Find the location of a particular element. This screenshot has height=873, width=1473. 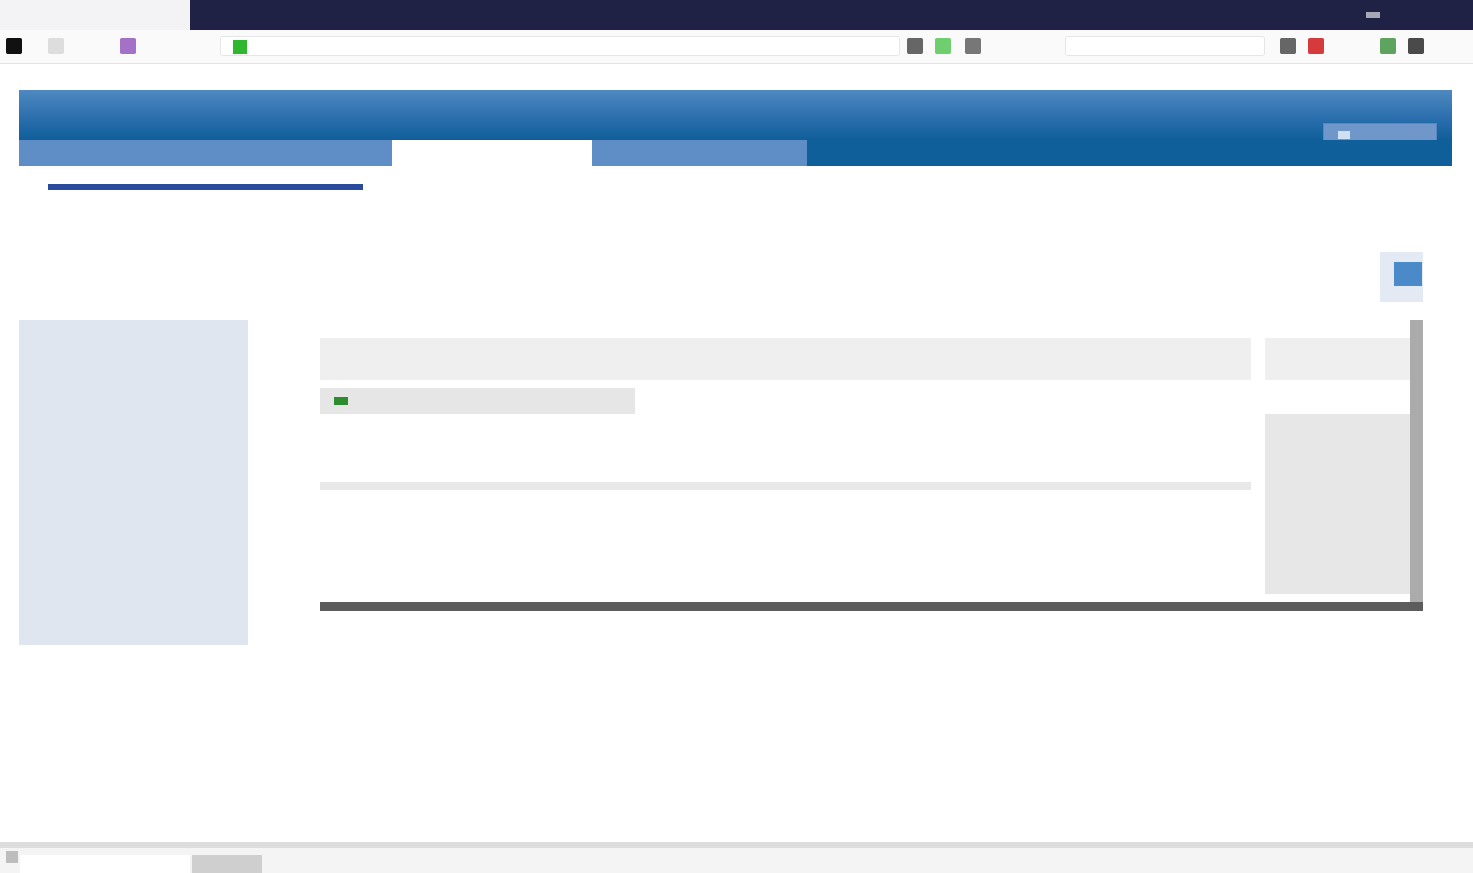

extension-icon is located at coordinates (128, 46).